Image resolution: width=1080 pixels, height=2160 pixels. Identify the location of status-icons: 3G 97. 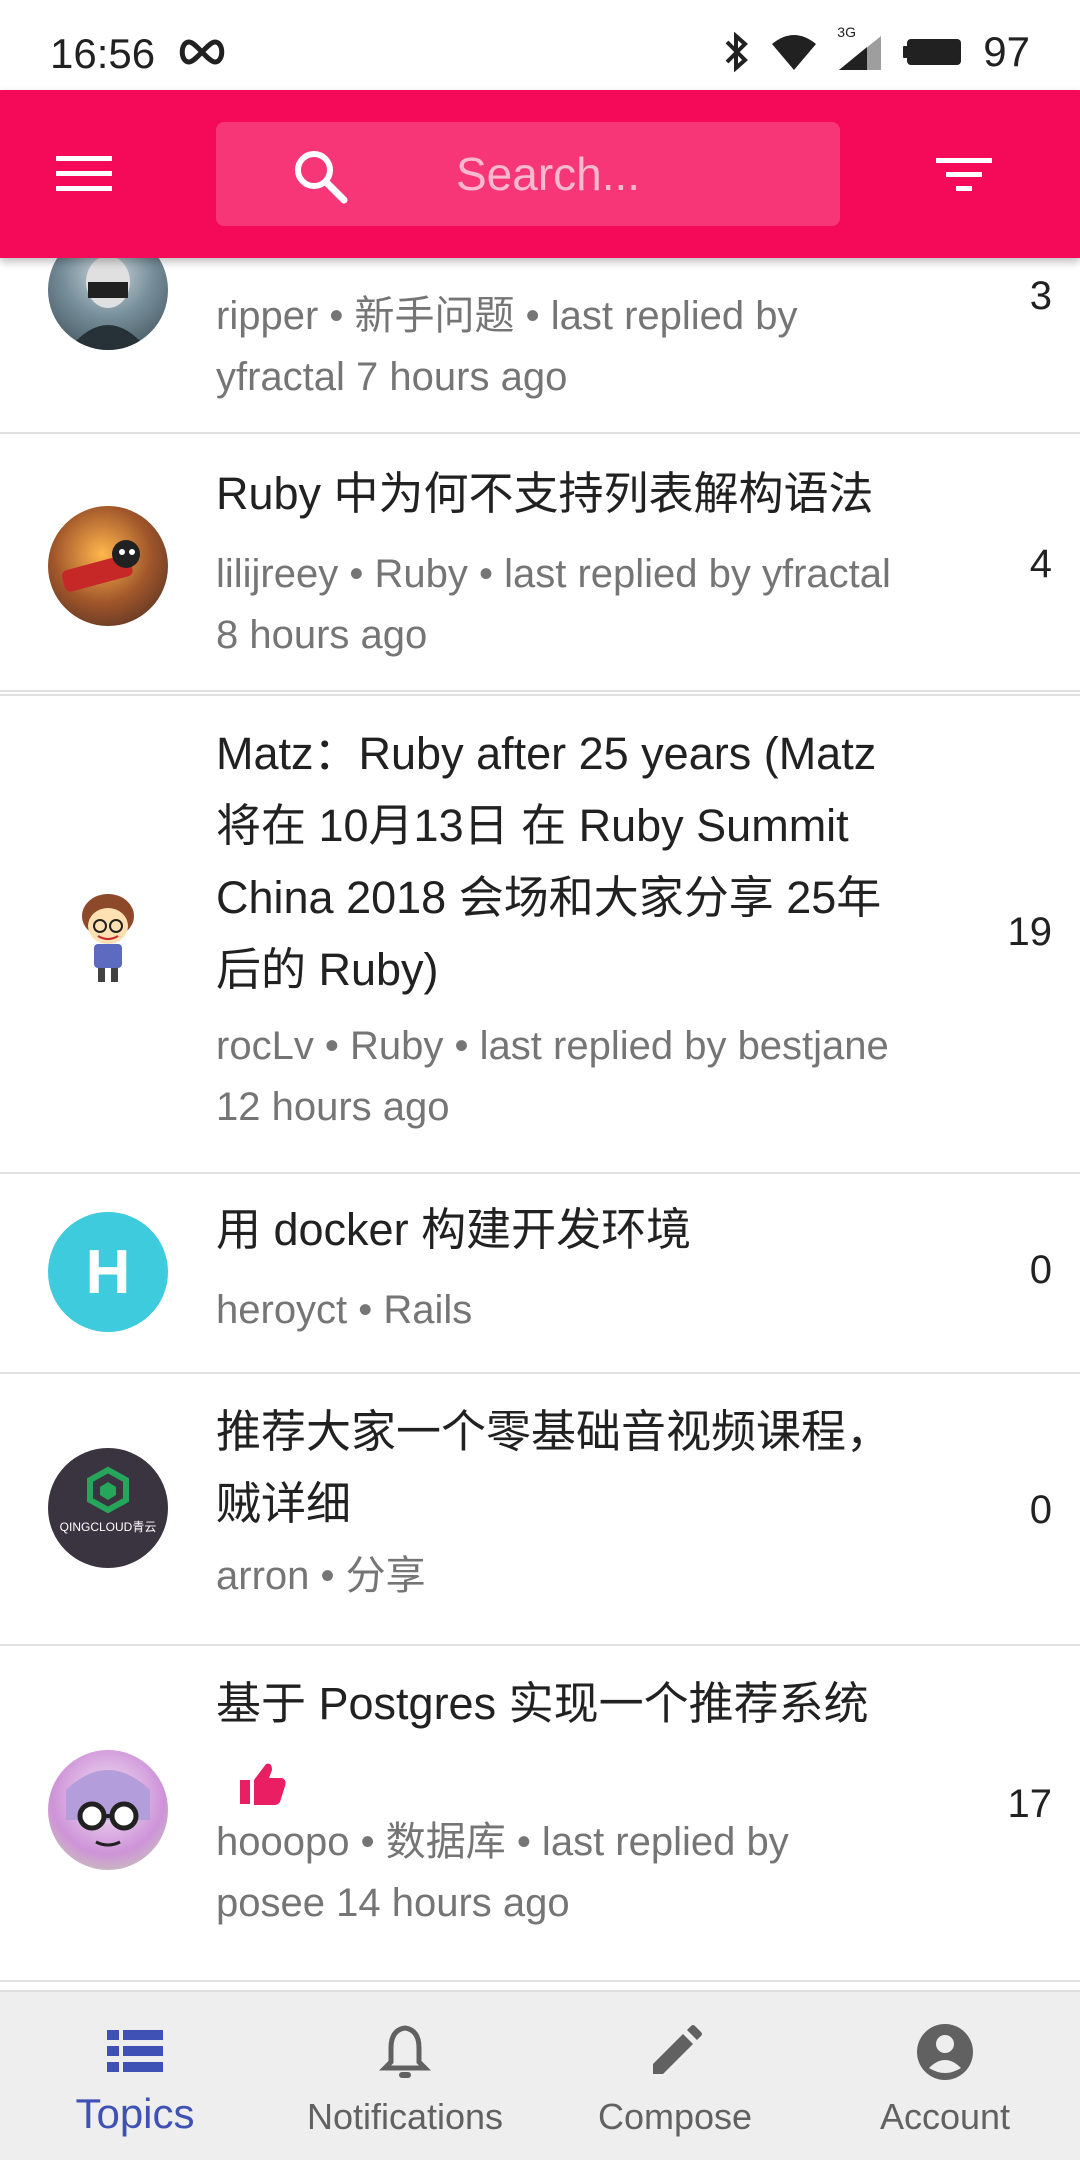
(875, 50).